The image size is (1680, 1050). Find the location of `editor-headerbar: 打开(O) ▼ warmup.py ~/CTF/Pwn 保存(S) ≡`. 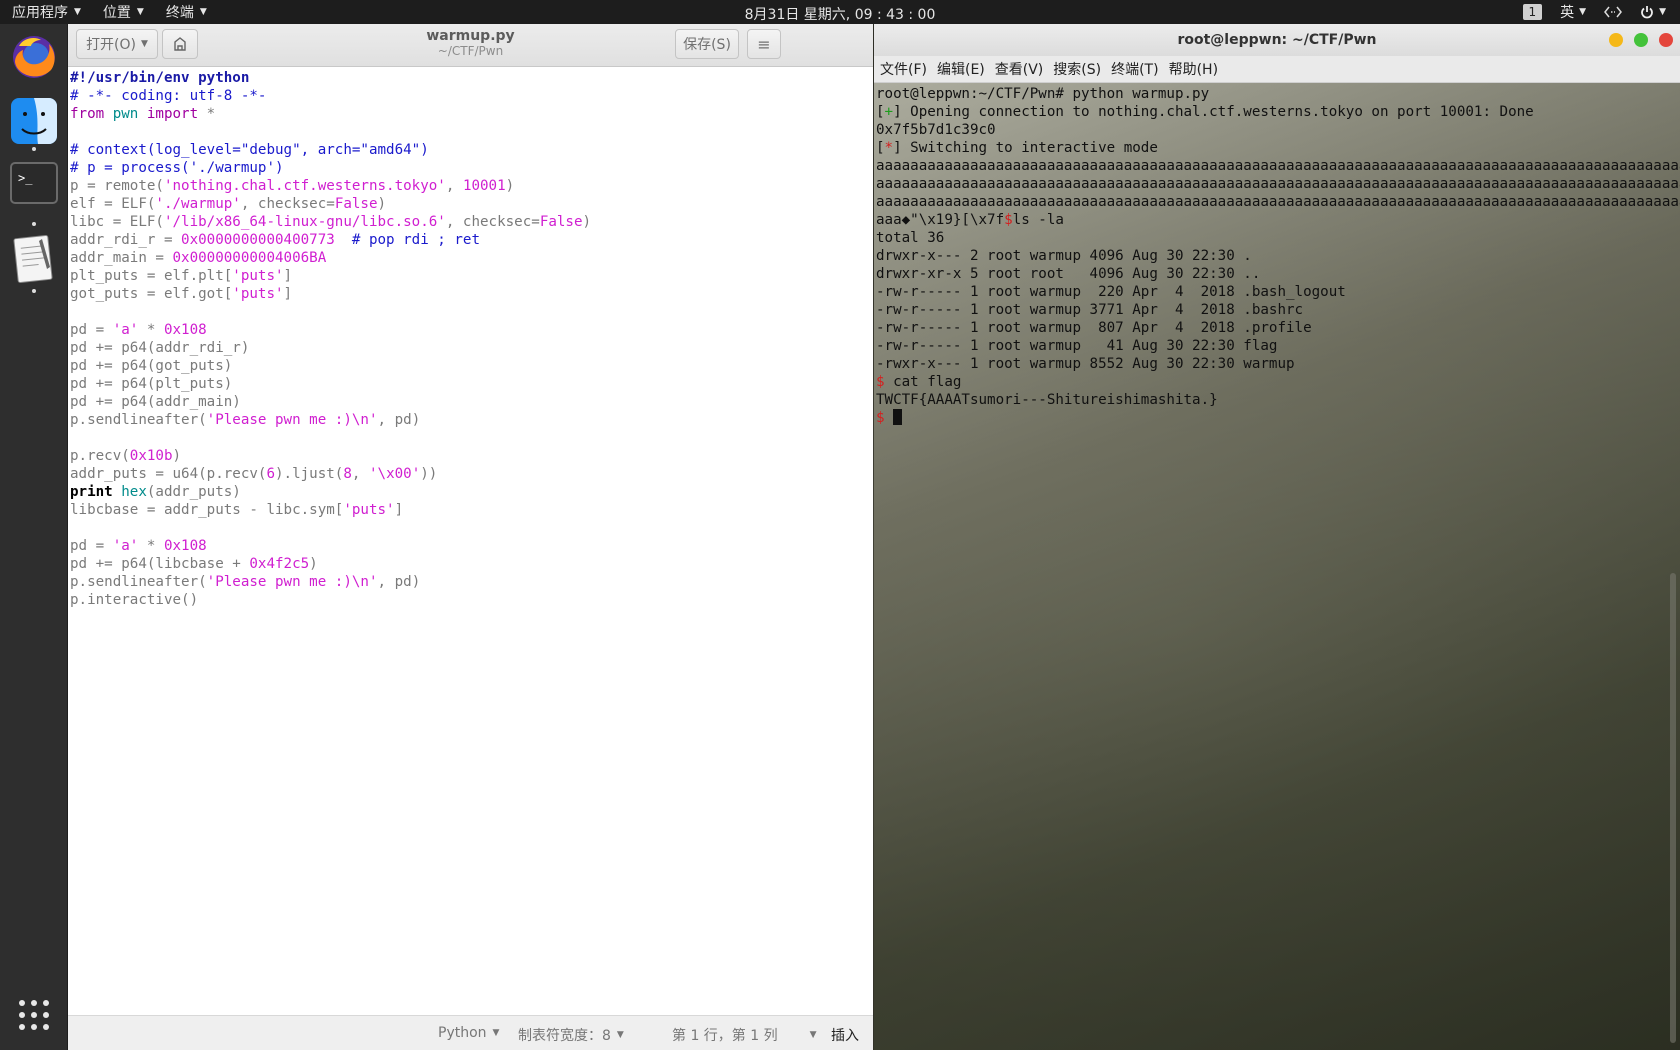

editor-headerbar: 打开(O) ▼ warmup.py ~/CTF/Pwn 保存(S) ≡ is located at coordinates (470, 45).